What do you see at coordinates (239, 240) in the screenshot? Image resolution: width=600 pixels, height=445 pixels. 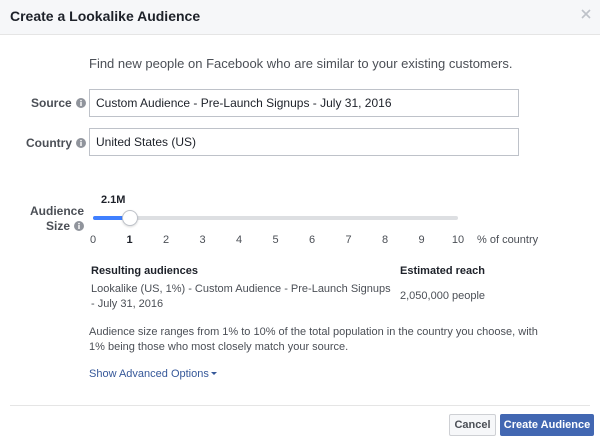 I see `slider-tick: 4` at bounding box center [239, 240].